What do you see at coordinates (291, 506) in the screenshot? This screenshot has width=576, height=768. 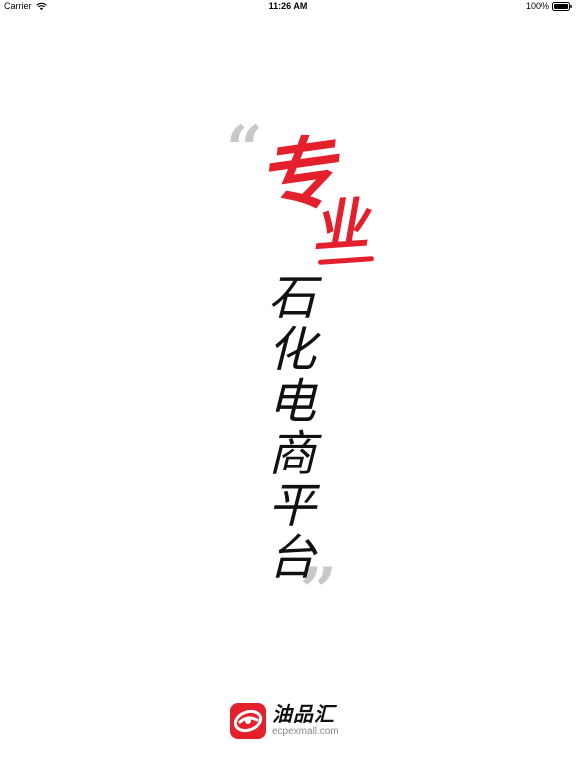 I see `slogan-black-char-5: 平` at bounding box center [291, 506].